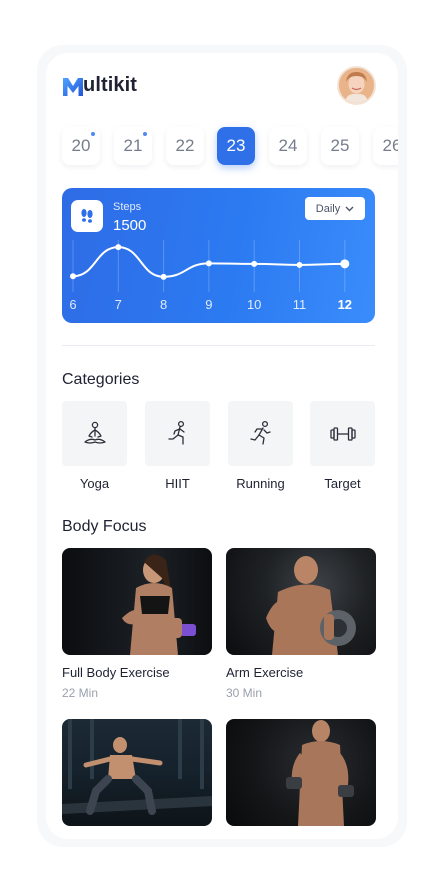  What do you see at coordinates (244, 693) in the screenshot?
I see `exercise-duration: 30 Min` at bounding box center [244, 693].